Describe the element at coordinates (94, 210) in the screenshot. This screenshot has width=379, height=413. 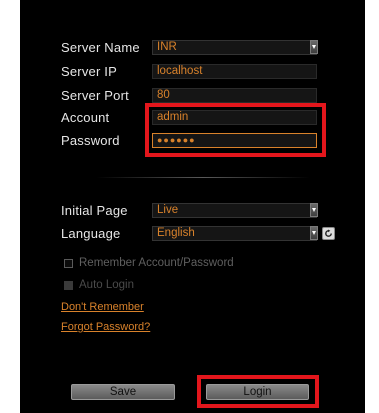
I see `initial-page-label: Initial Page` at that location.